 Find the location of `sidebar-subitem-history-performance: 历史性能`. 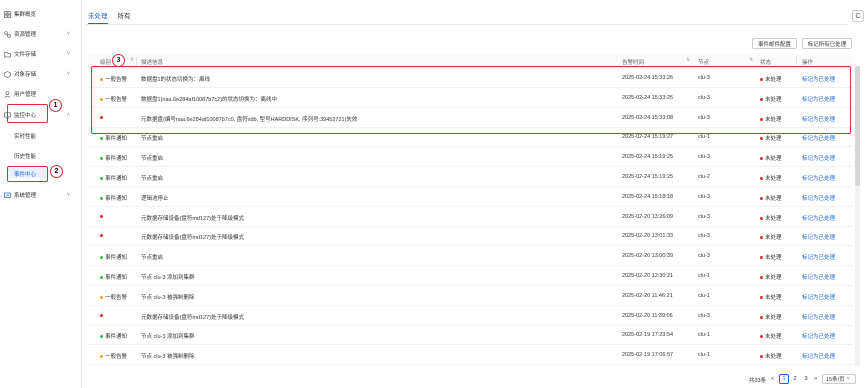

sidebar-subitem-history-performance: 历史性能 is located at coordinates (25, 156).